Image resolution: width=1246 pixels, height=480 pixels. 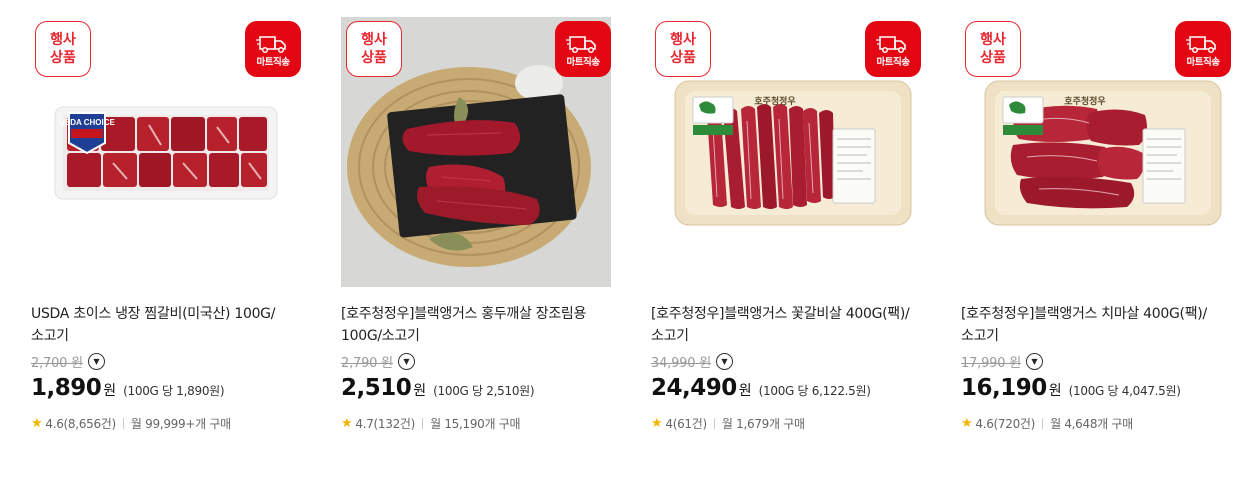 What do you see at coordinates (814, 391) in the screenshot?
I see `unit-price: (100G 당 6,122.5원)` at bounding box center [814, 391].